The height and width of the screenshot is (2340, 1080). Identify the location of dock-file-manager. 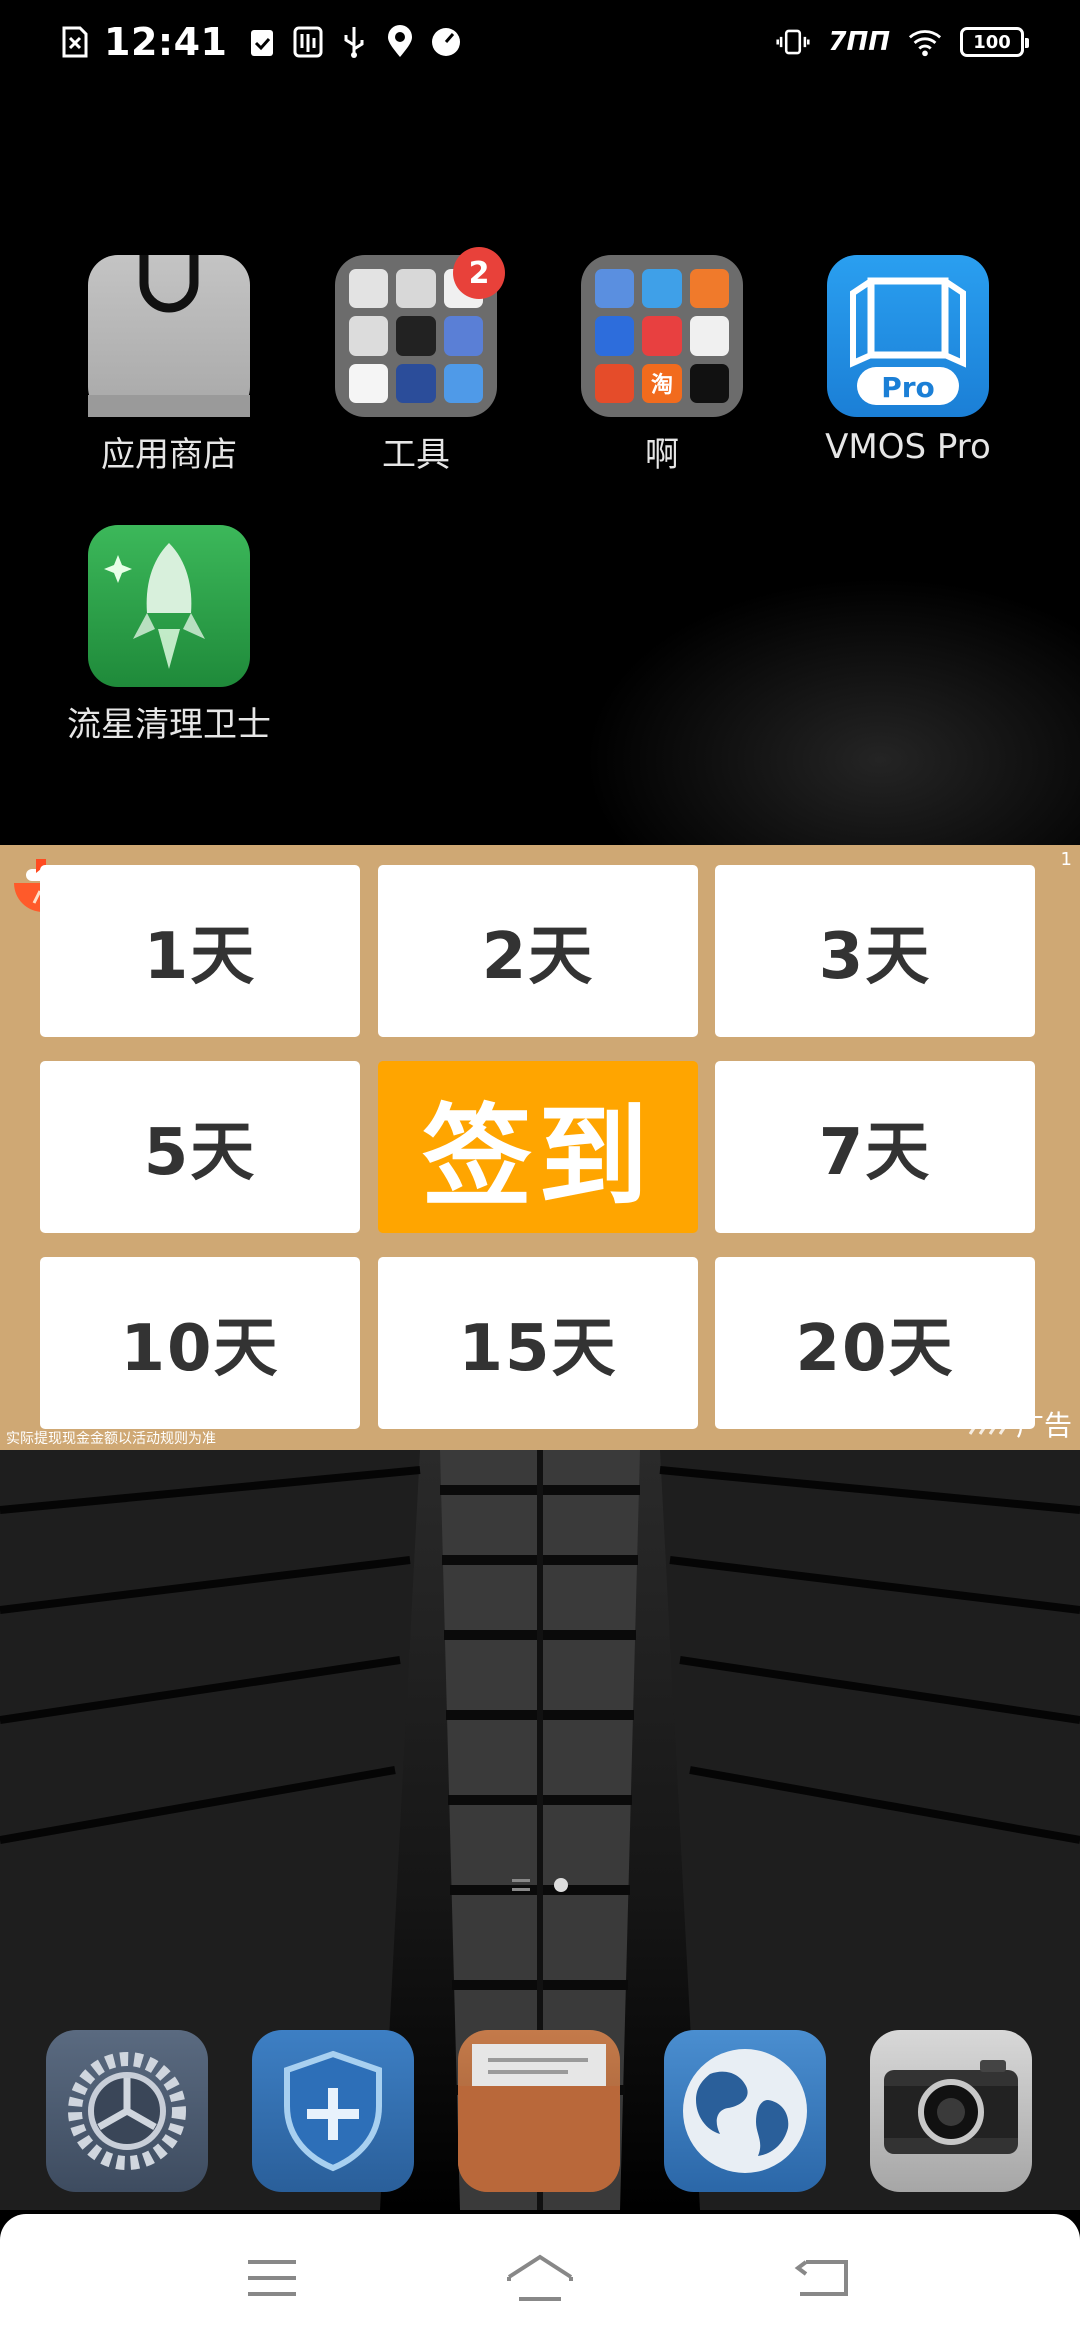
(539, 2111).